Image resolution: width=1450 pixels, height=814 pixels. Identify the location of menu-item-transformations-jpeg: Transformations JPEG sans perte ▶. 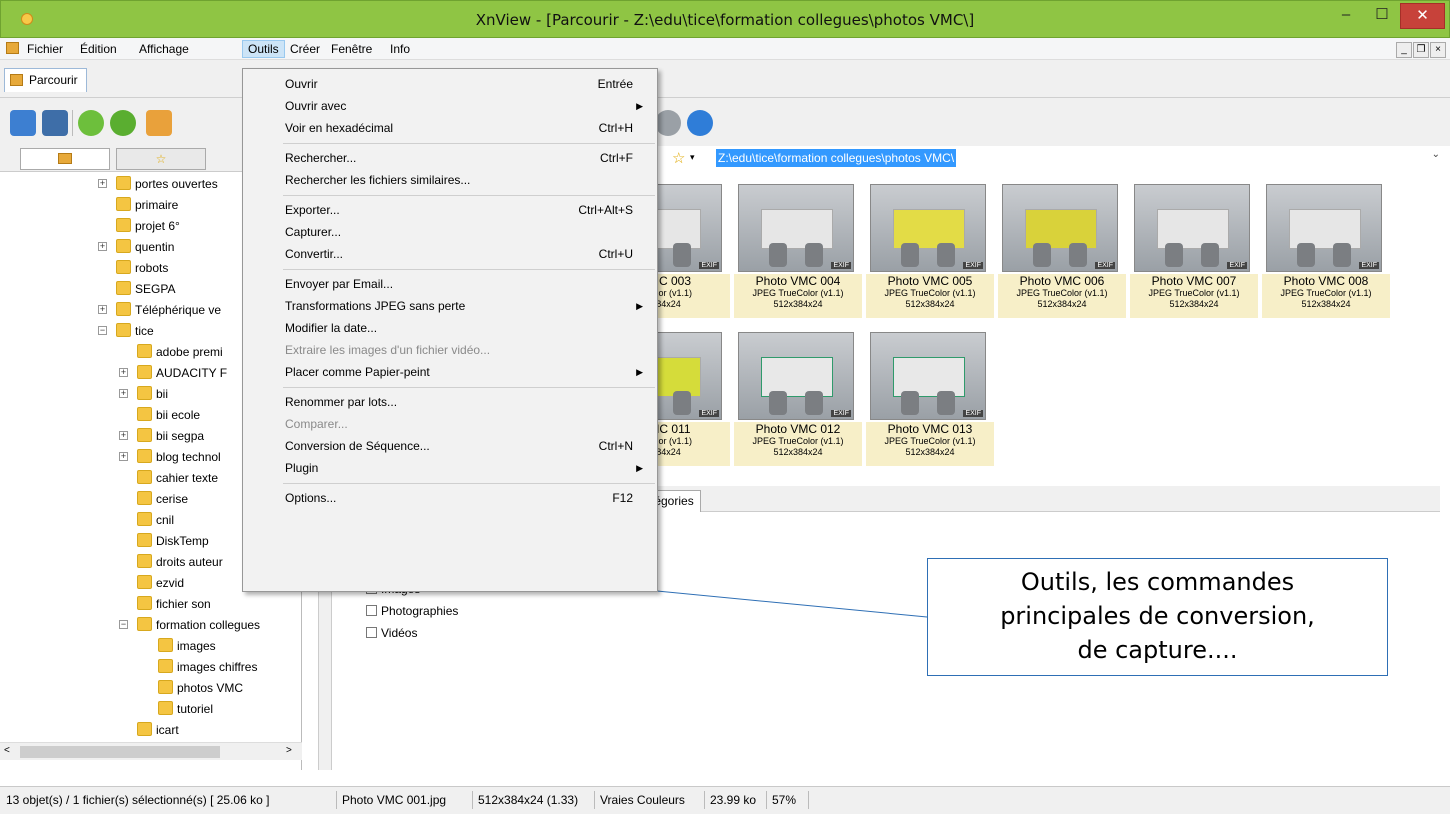
(450, 306).